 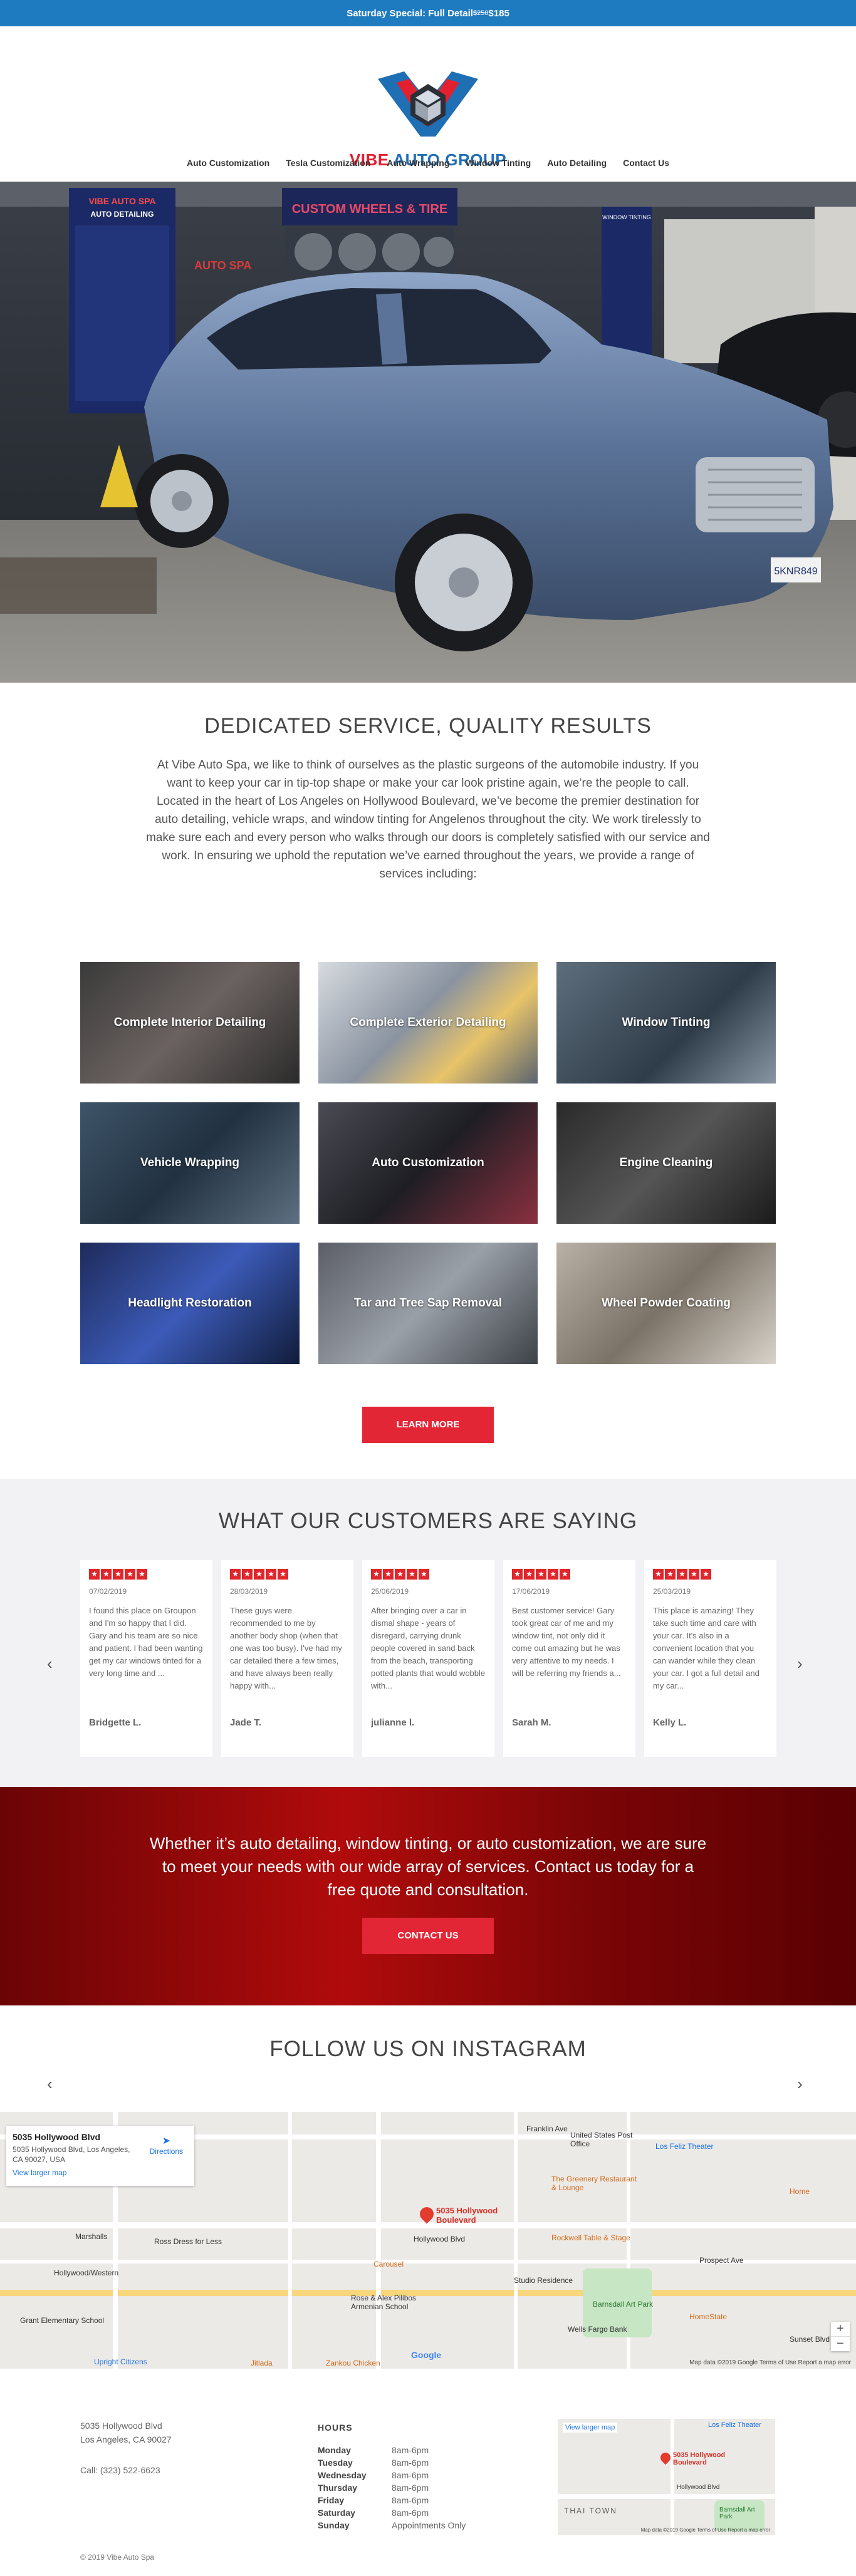 I want to click on service-tile-label: Engine Cleaning, so click(x=666, y=1162).